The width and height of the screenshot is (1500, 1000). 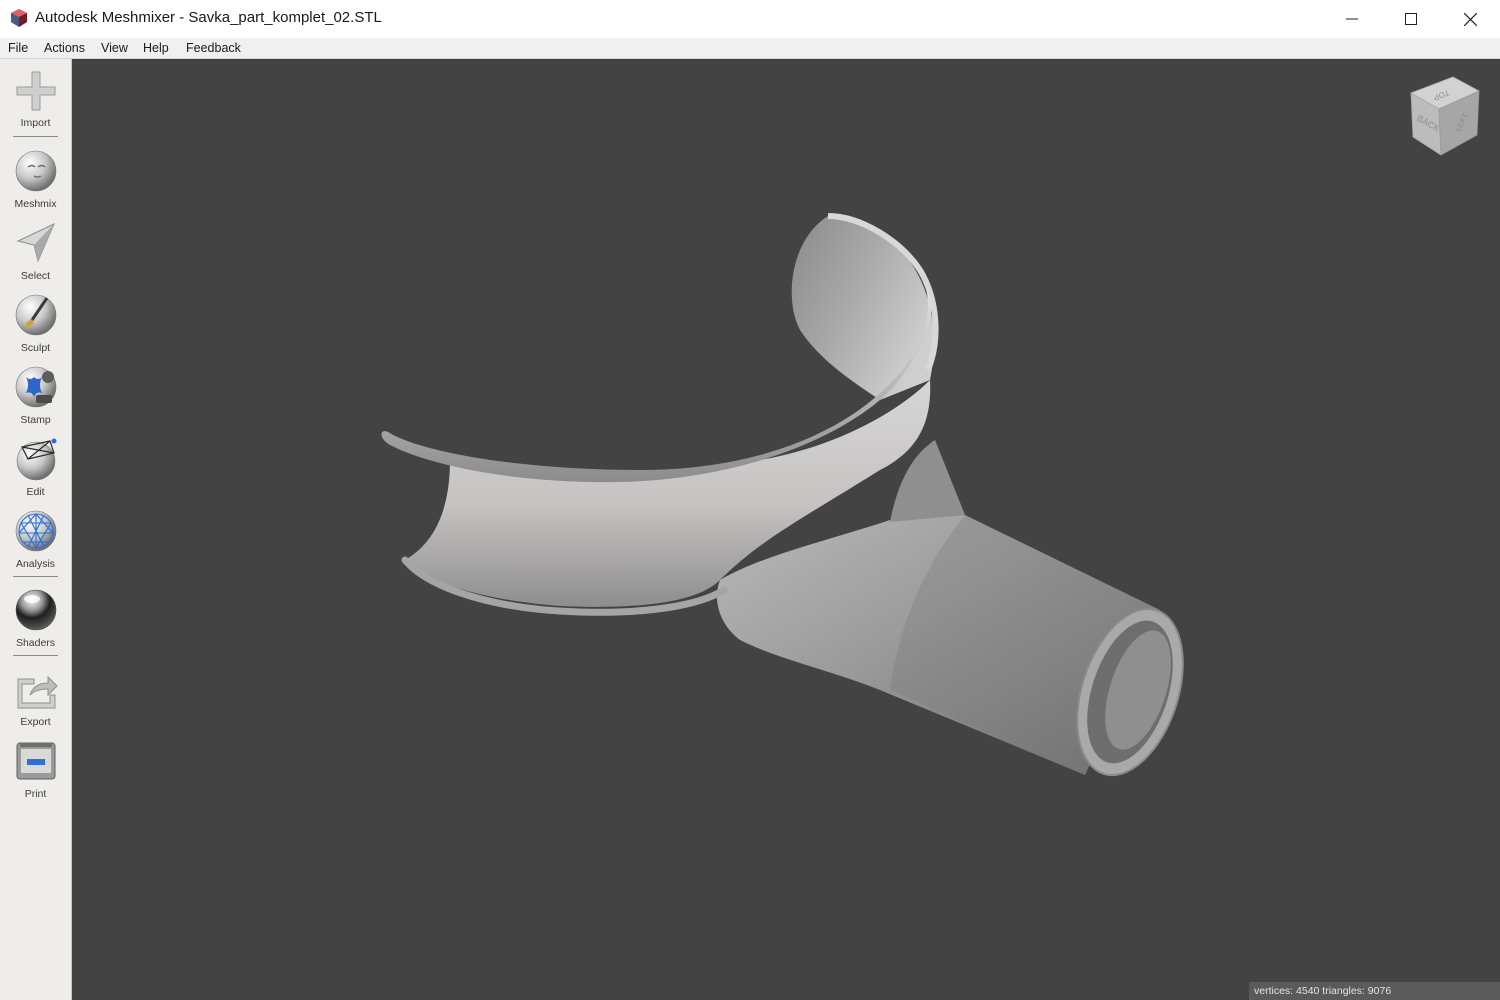 I want to click on import-icon, so click(x=36, y=91).